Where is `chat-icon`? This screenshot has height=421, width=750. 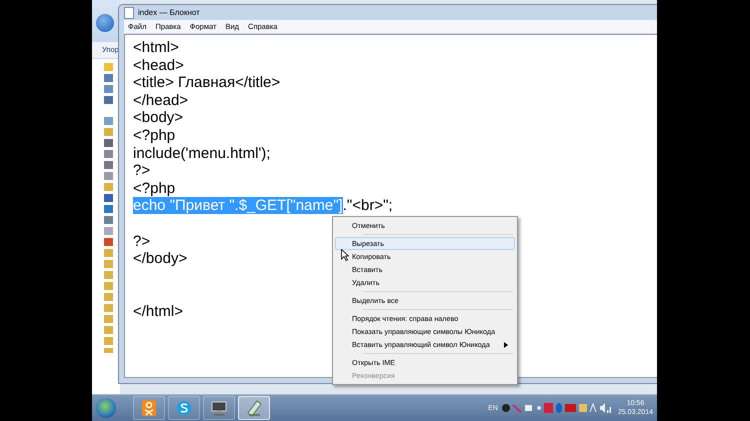 chat-icon is located at coordinates (184, 408).